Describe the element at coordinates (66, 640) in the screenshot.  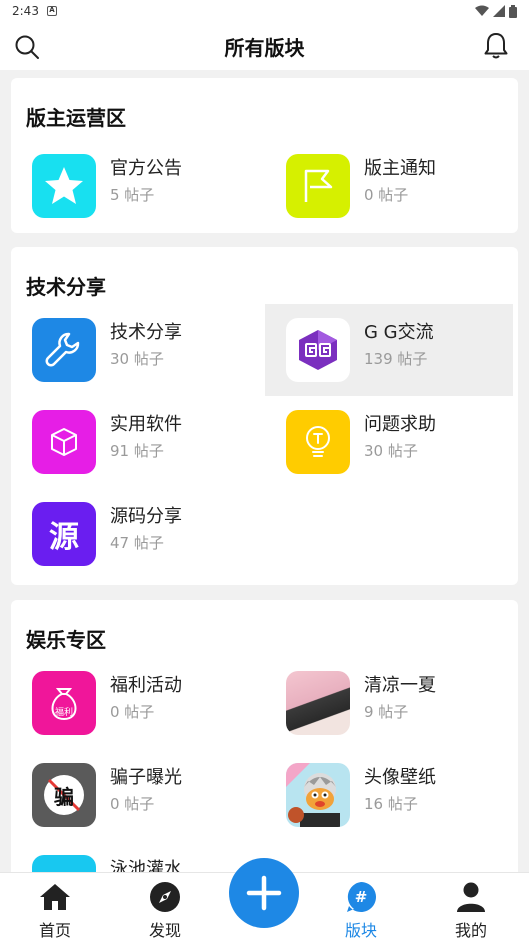
I see `section-title: 娱乐专区` at that location.